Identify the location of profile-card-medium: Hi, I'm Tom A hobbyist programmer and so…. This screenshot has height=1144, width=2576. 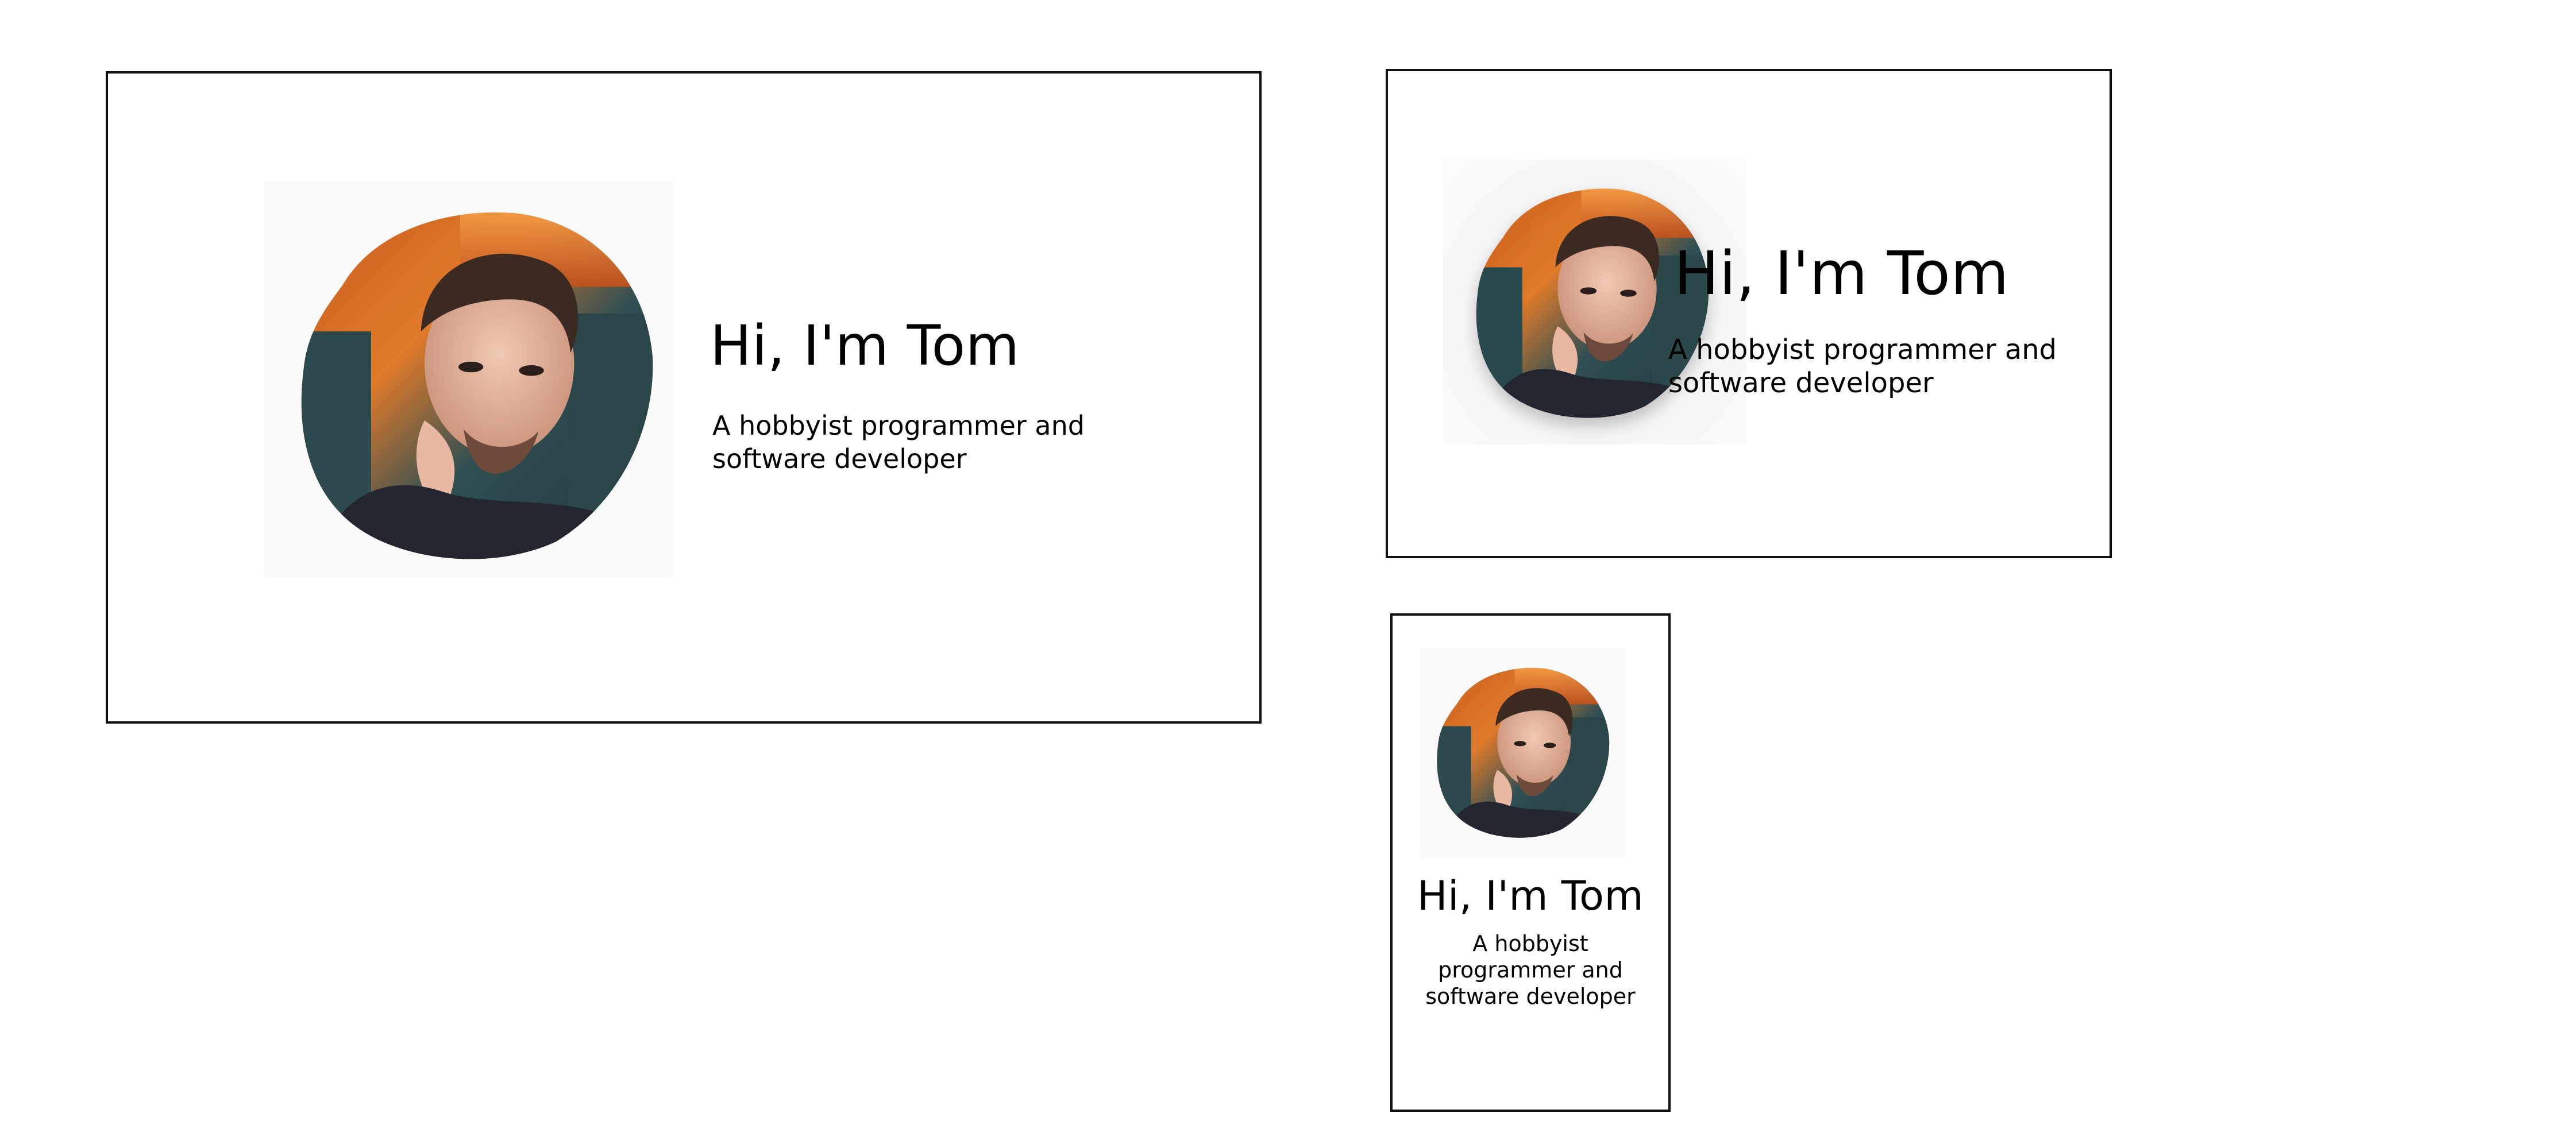
(1749, 313).